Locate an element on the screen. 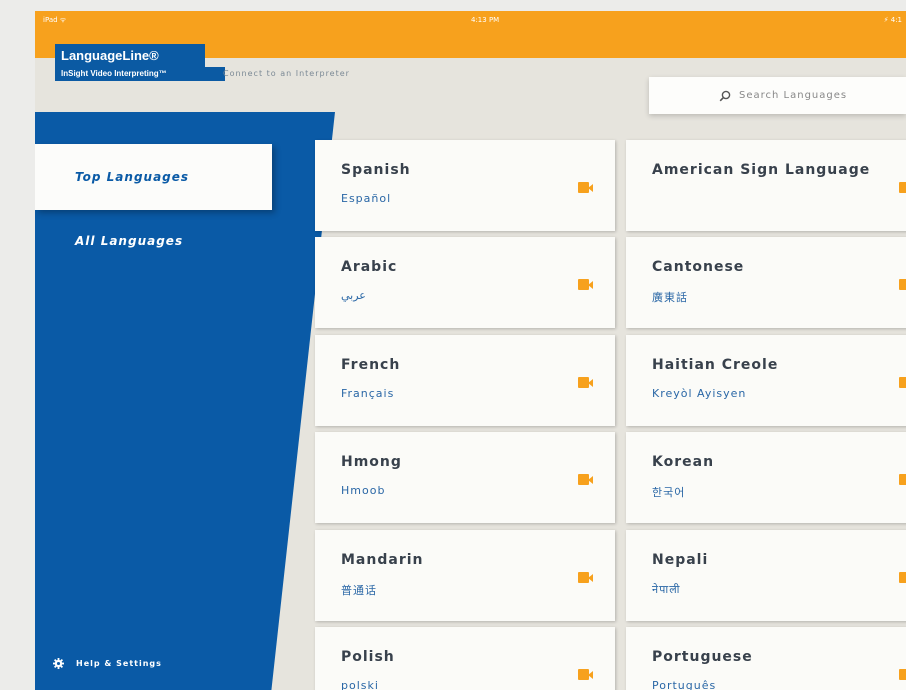 The height and width of the screenshot is (690, 906). language-native-name: عربي is located at coordinates (353, 295).